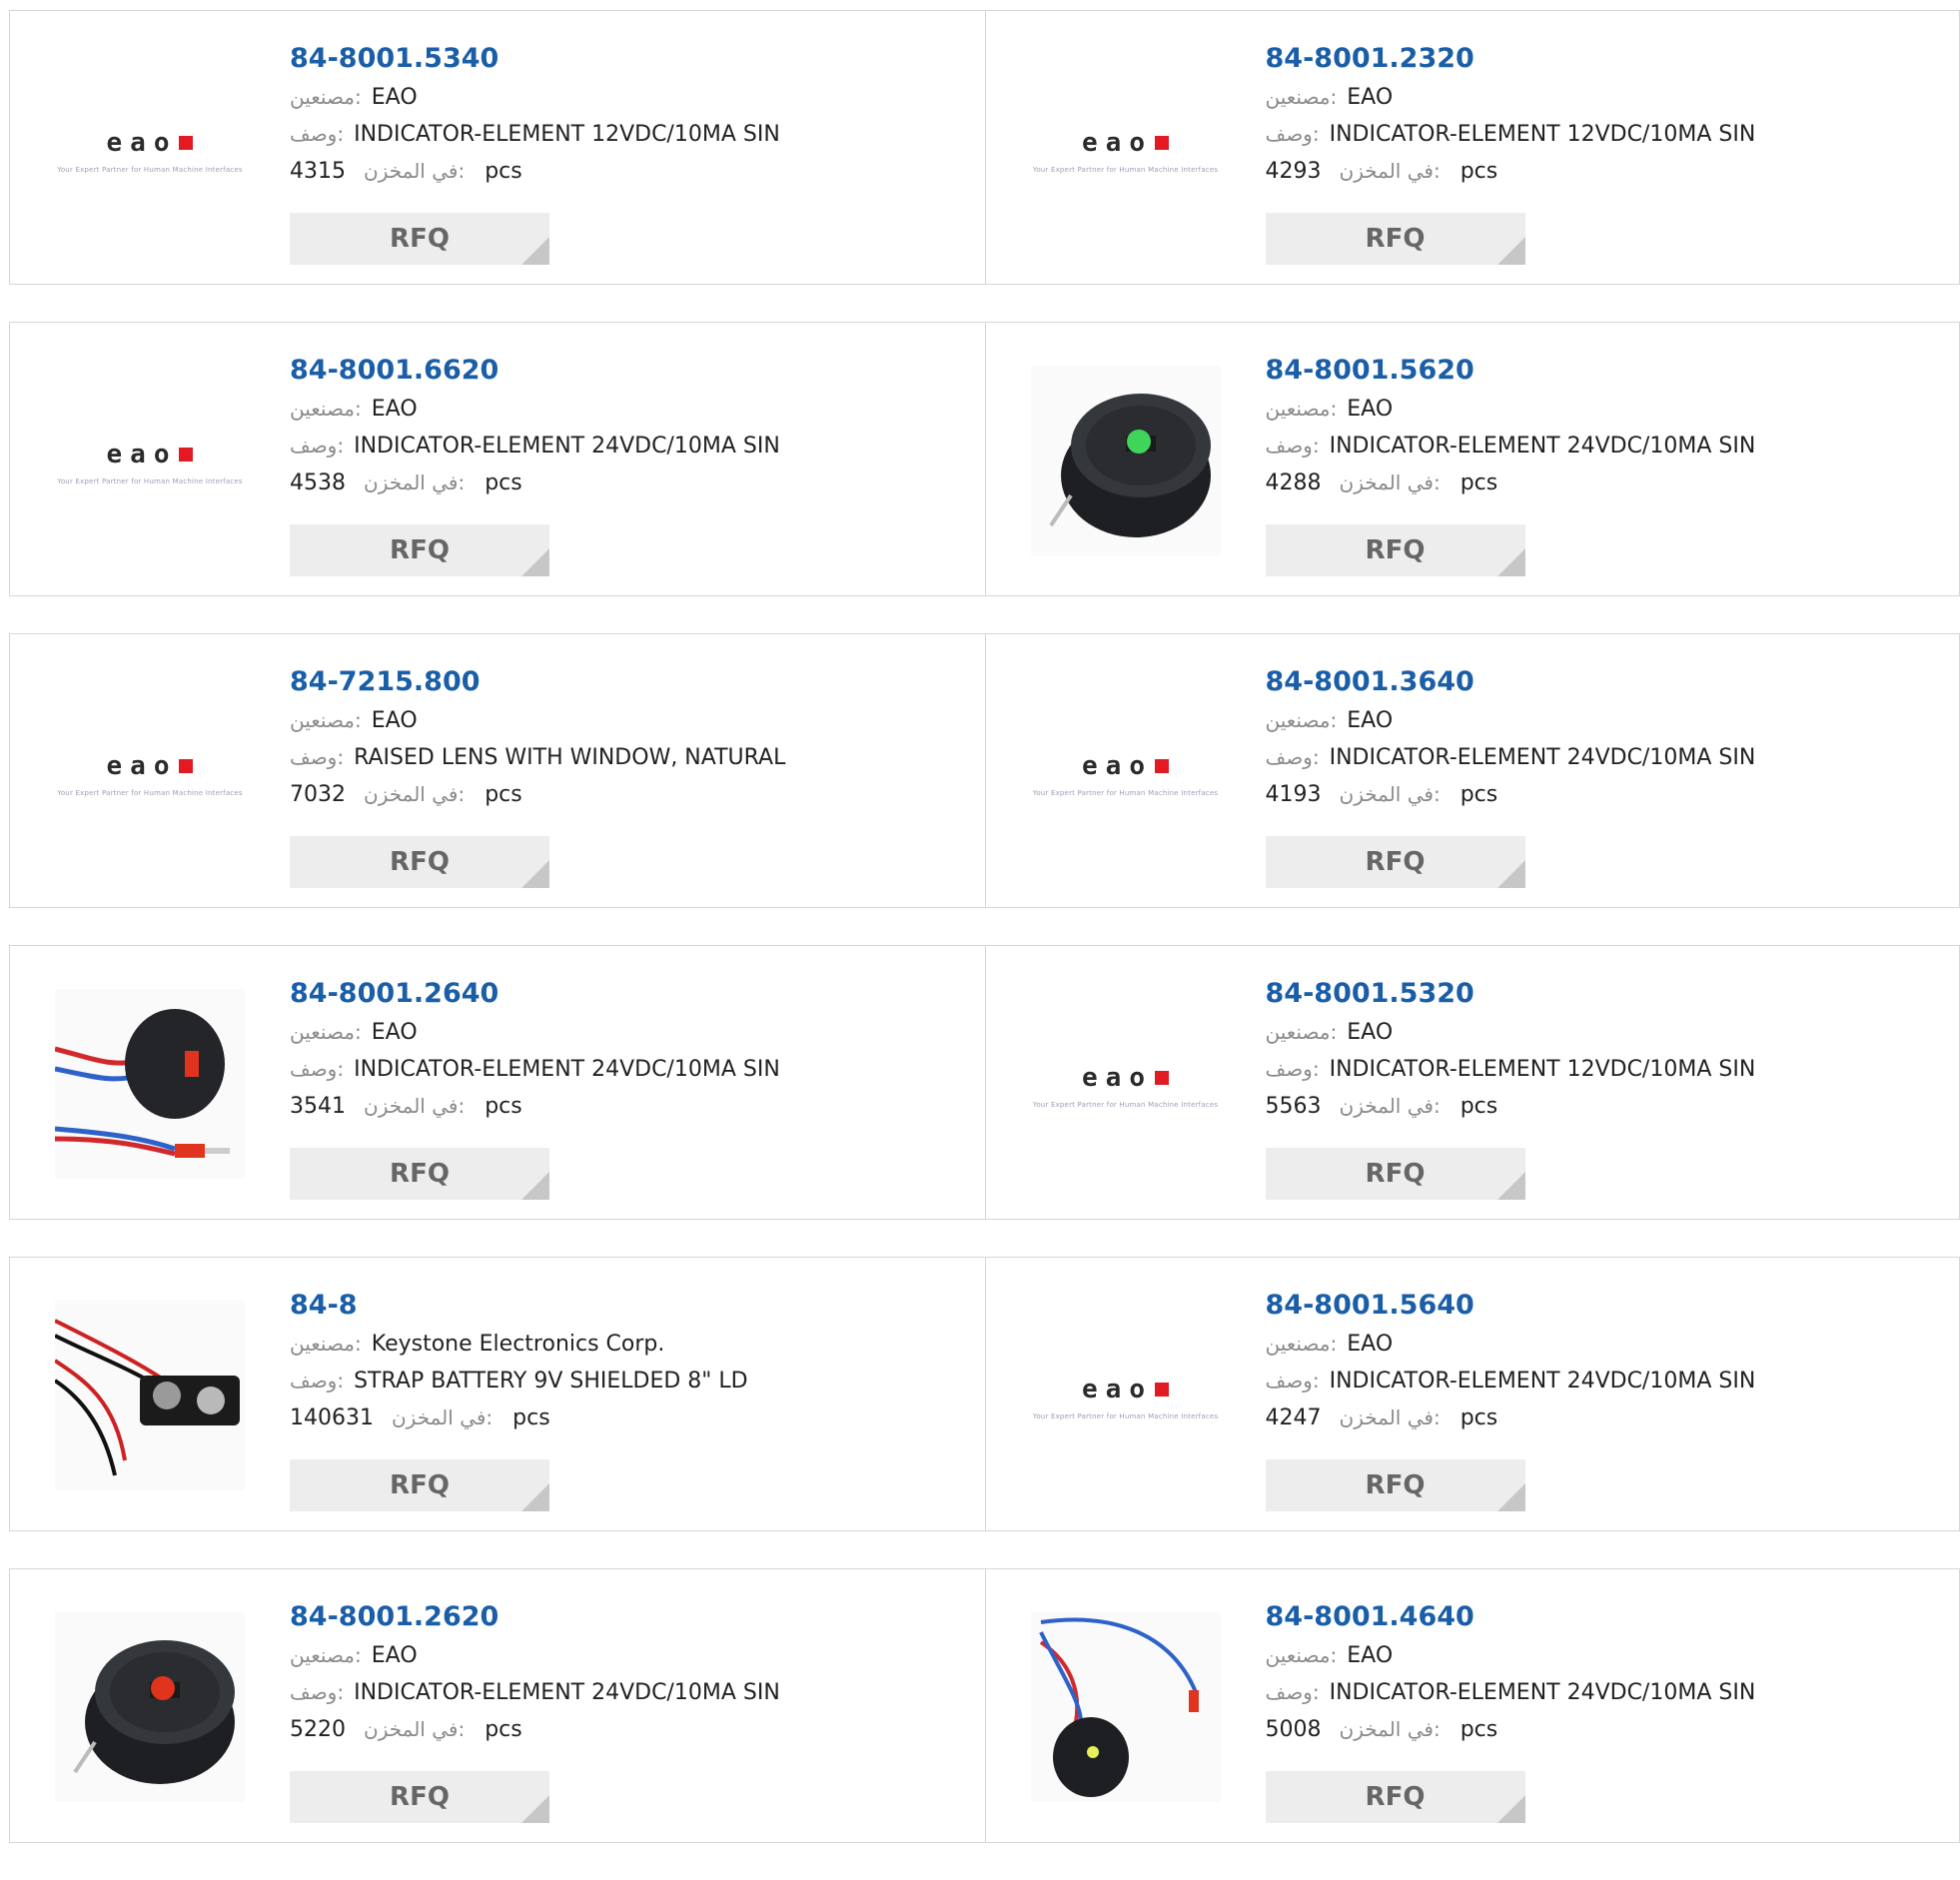 This screenshot has height=1880, width=1960. I want to click on part-number-link: 84-7215.800, so click(537, 682).